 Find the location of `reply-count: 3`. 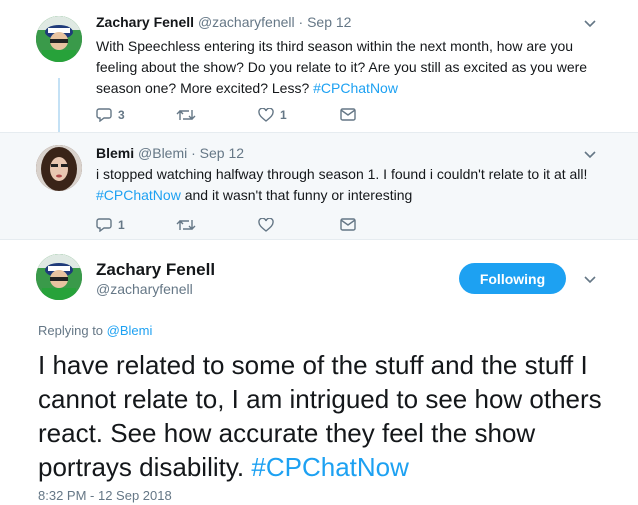

reply-count: 3 is located at coordinates (121, 115).